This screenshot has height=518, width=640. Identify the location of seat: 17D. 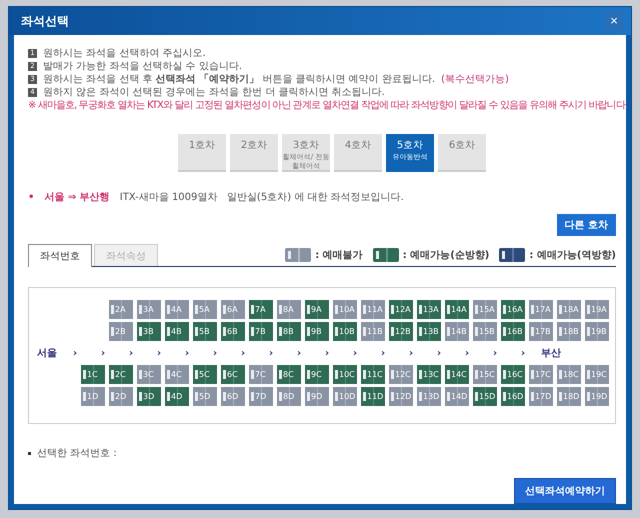
(541, 396).